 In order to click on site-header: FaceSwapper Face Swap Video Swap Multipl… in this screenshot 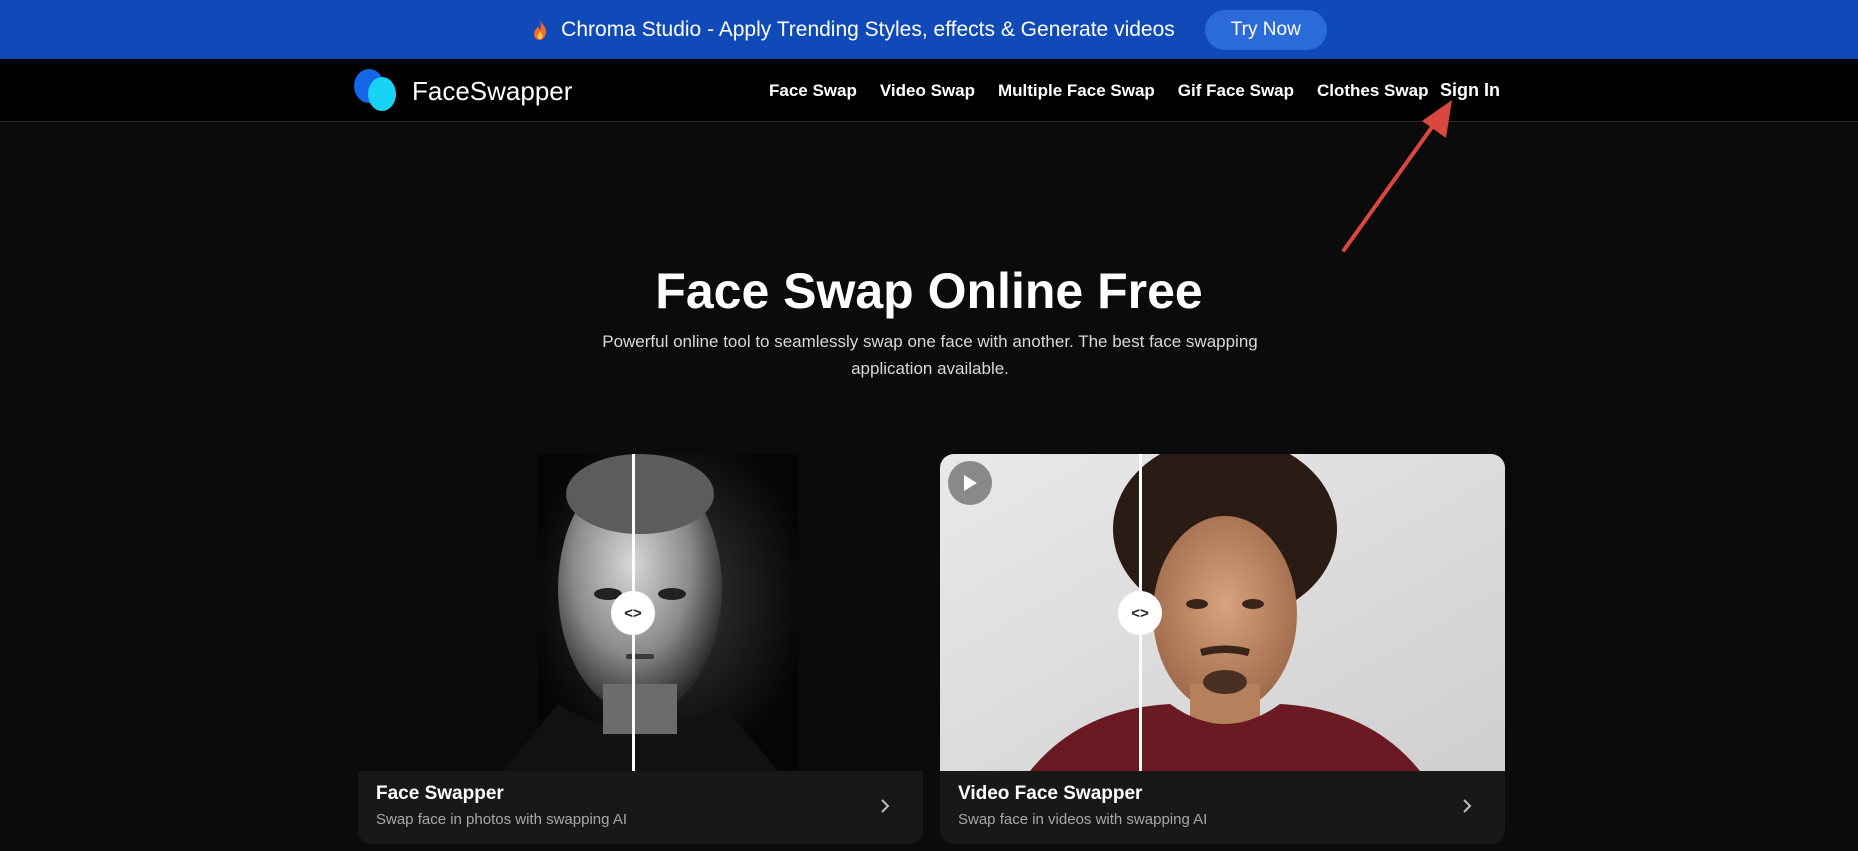, I will do `click(929, 90)`.